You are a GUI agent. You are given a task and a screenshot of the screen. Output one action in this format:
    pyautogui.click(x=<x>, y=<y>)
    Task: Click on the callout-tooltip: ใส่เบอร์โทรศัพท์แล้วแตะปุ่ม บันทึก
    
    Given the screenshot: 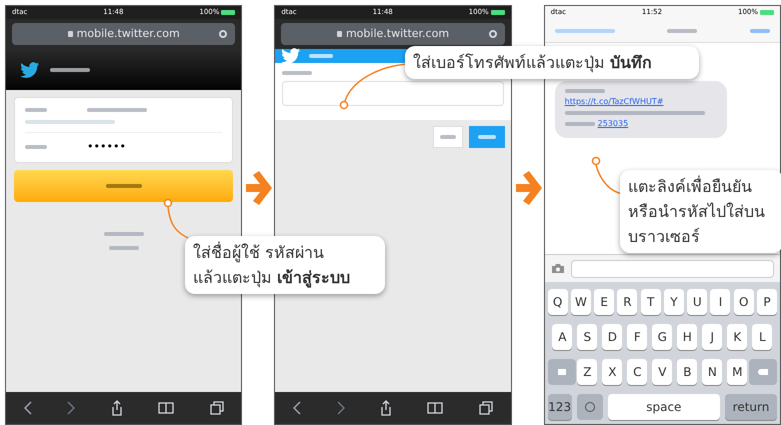 What is the action you would take?
    pyautogui.click(x=552, y=62)
    